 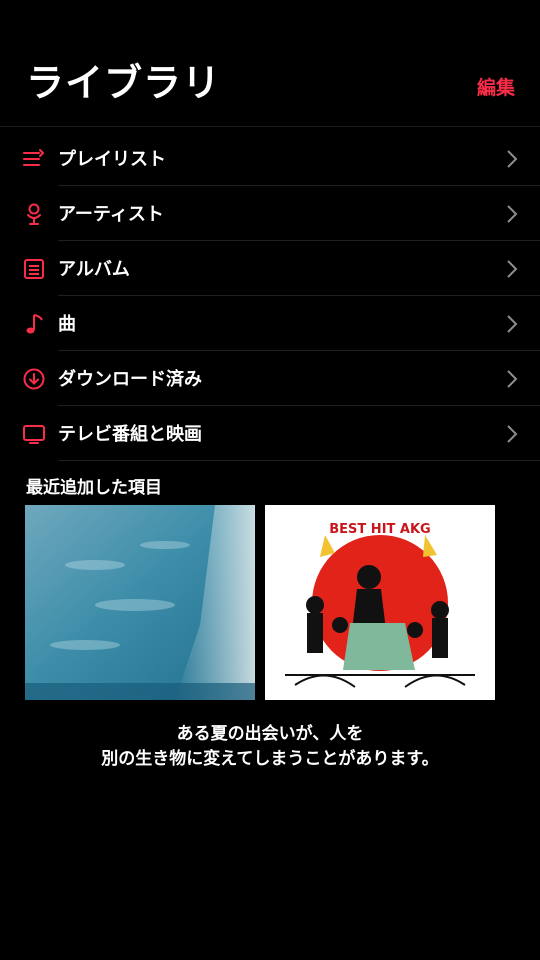 What do you see at coordinates (124, 83) in the screenshot?
I see `page-title: ライブラリ` at bounding box center [124, 83].